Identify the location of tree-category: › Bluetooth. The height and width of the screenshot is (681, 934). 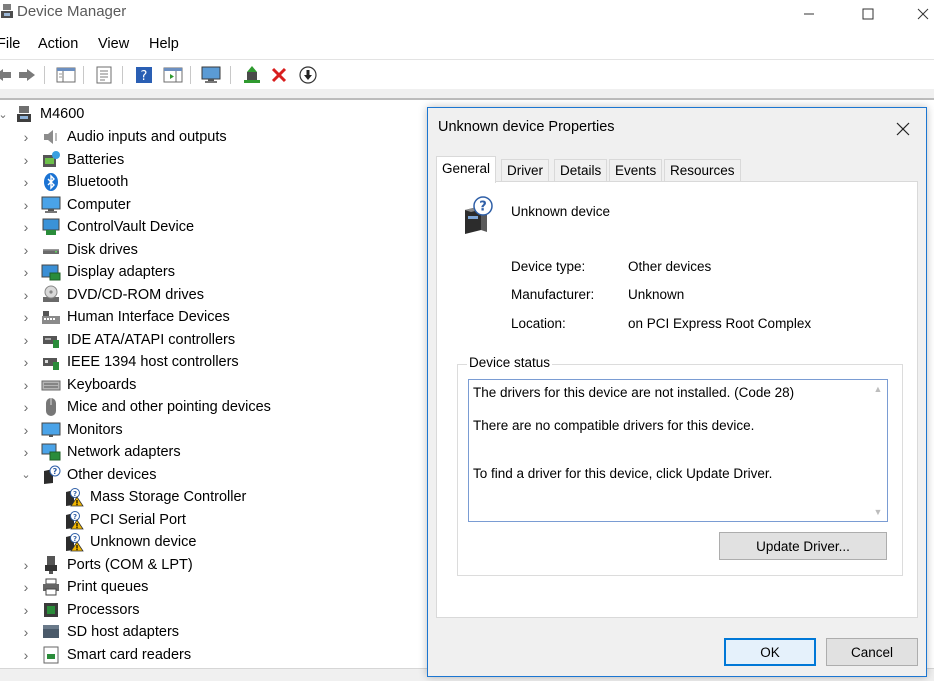
(74, 182).